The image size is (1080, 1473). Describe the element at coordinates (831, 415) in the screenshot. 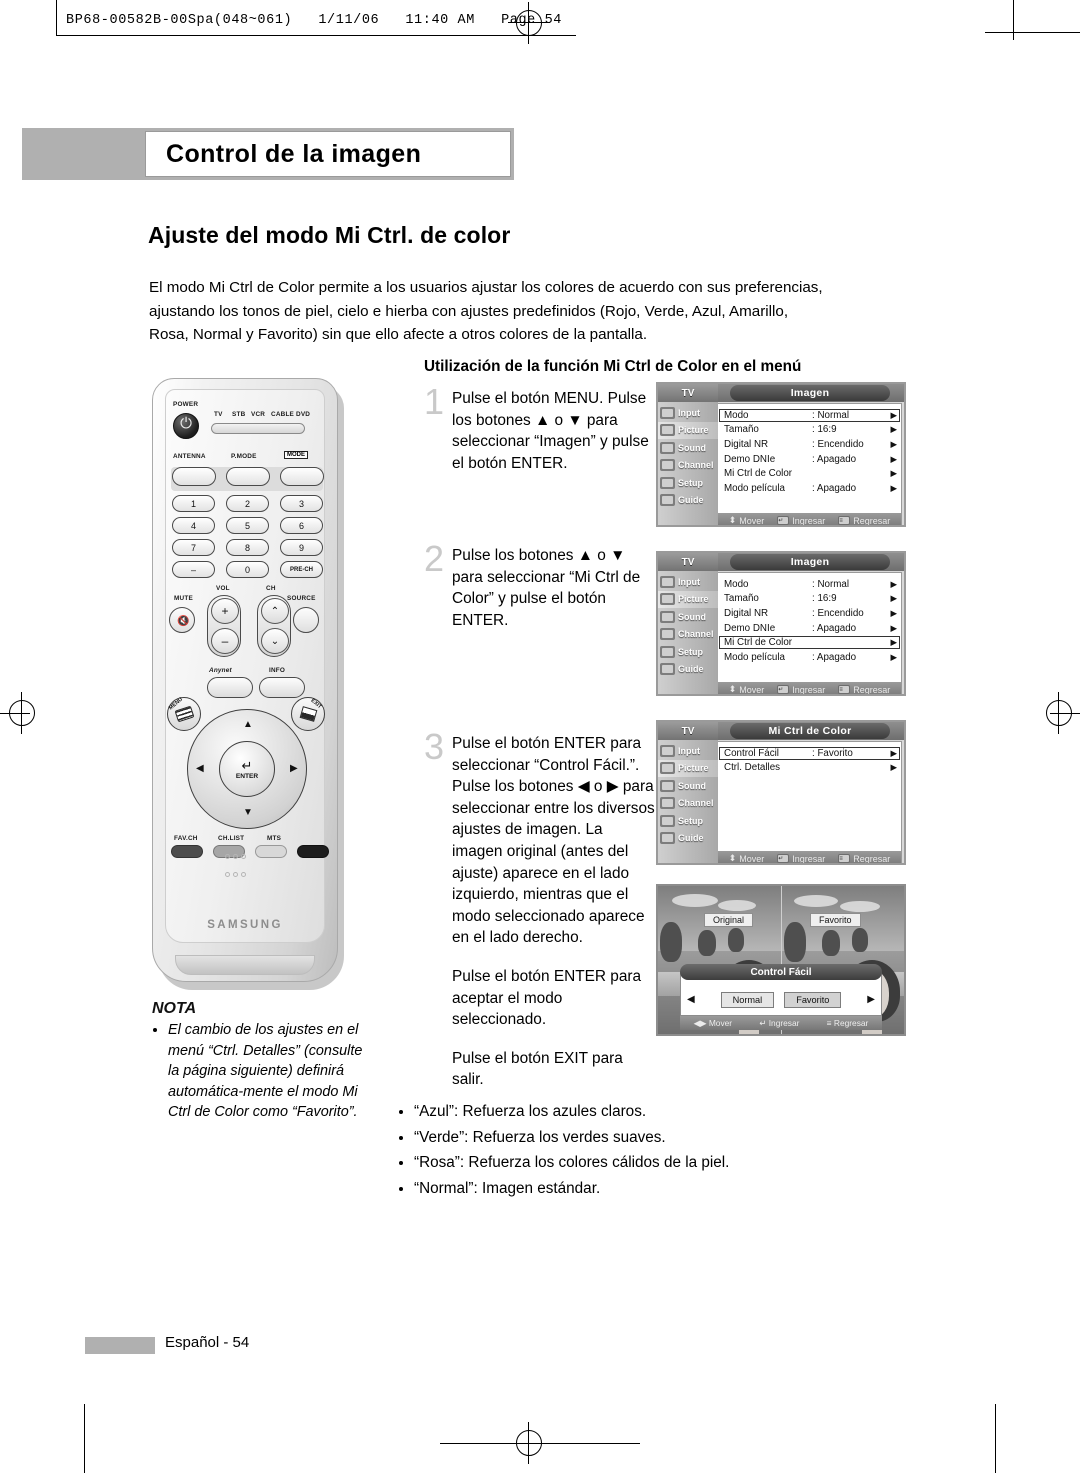

I see `osd-row-value: : Normal` at that location.